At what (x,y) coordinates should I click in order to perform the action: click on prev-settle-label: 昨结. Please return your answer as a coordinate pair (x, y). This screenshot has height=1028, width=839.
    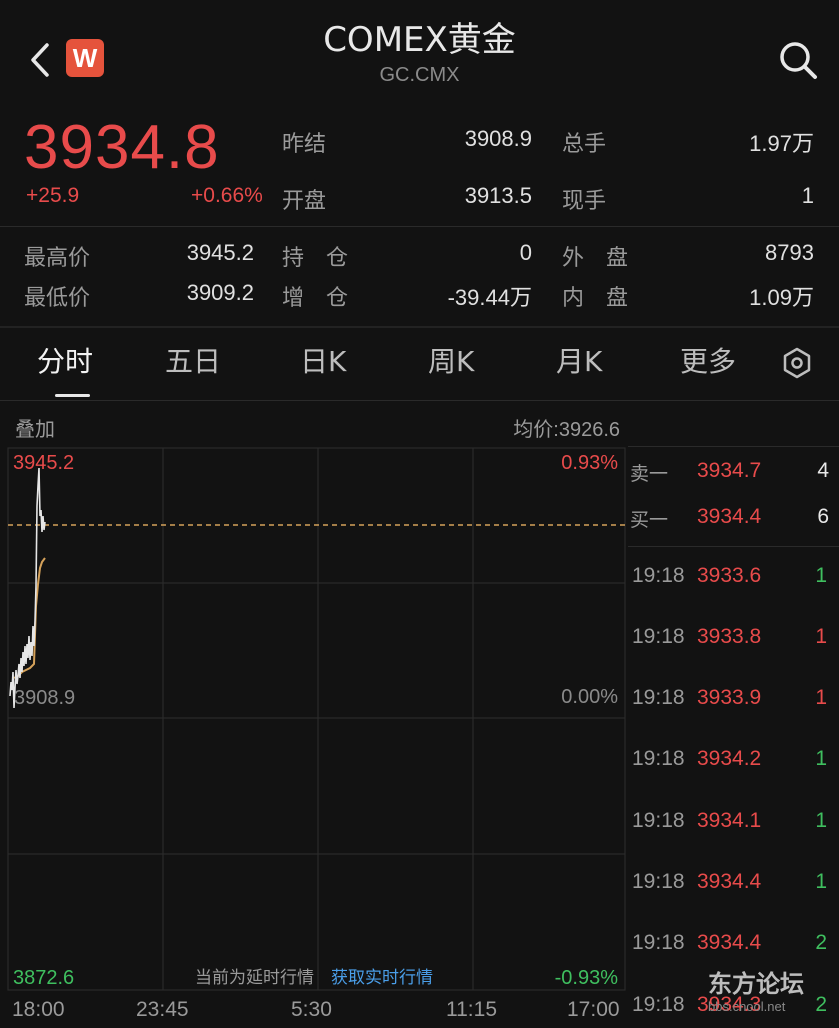
    Looking at the image, I should click on (304, 144).